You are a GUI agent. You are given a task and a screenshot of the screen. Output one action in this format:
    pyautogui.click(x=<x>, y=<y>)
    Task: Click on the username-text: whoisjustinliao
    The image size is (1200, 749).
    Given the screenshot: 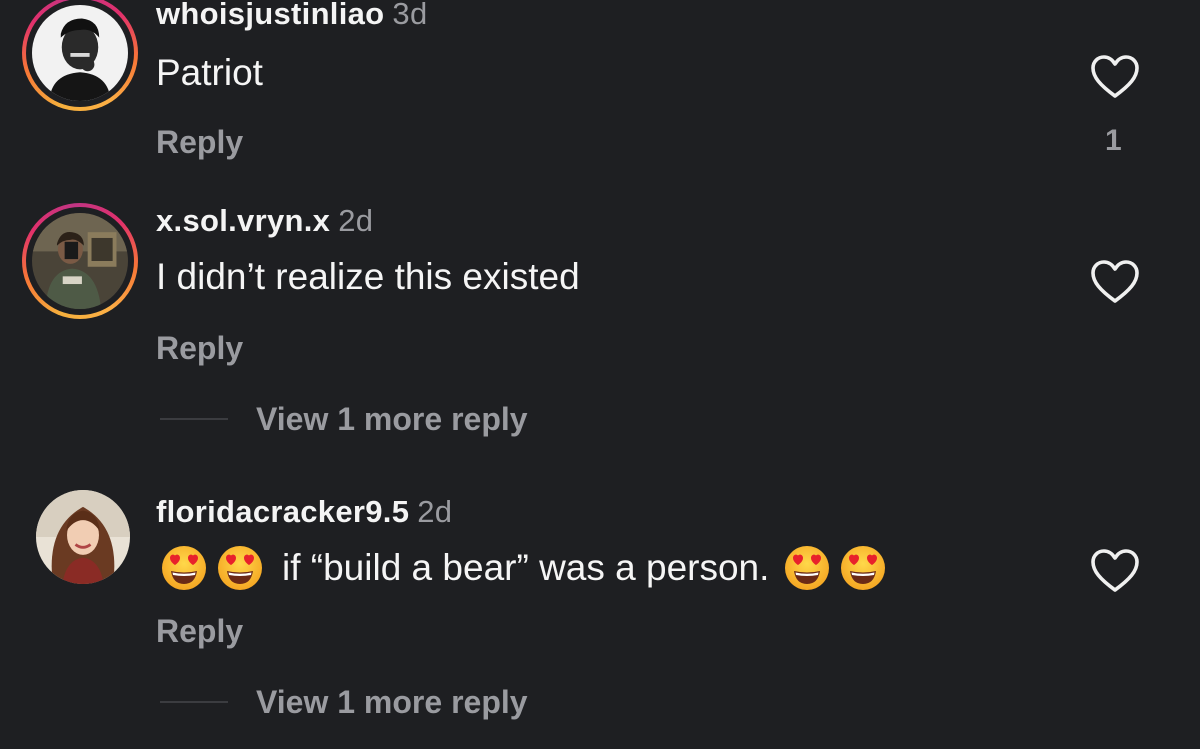 What is the action you would take?
    pyautogui.click(x=270, y=15)
    